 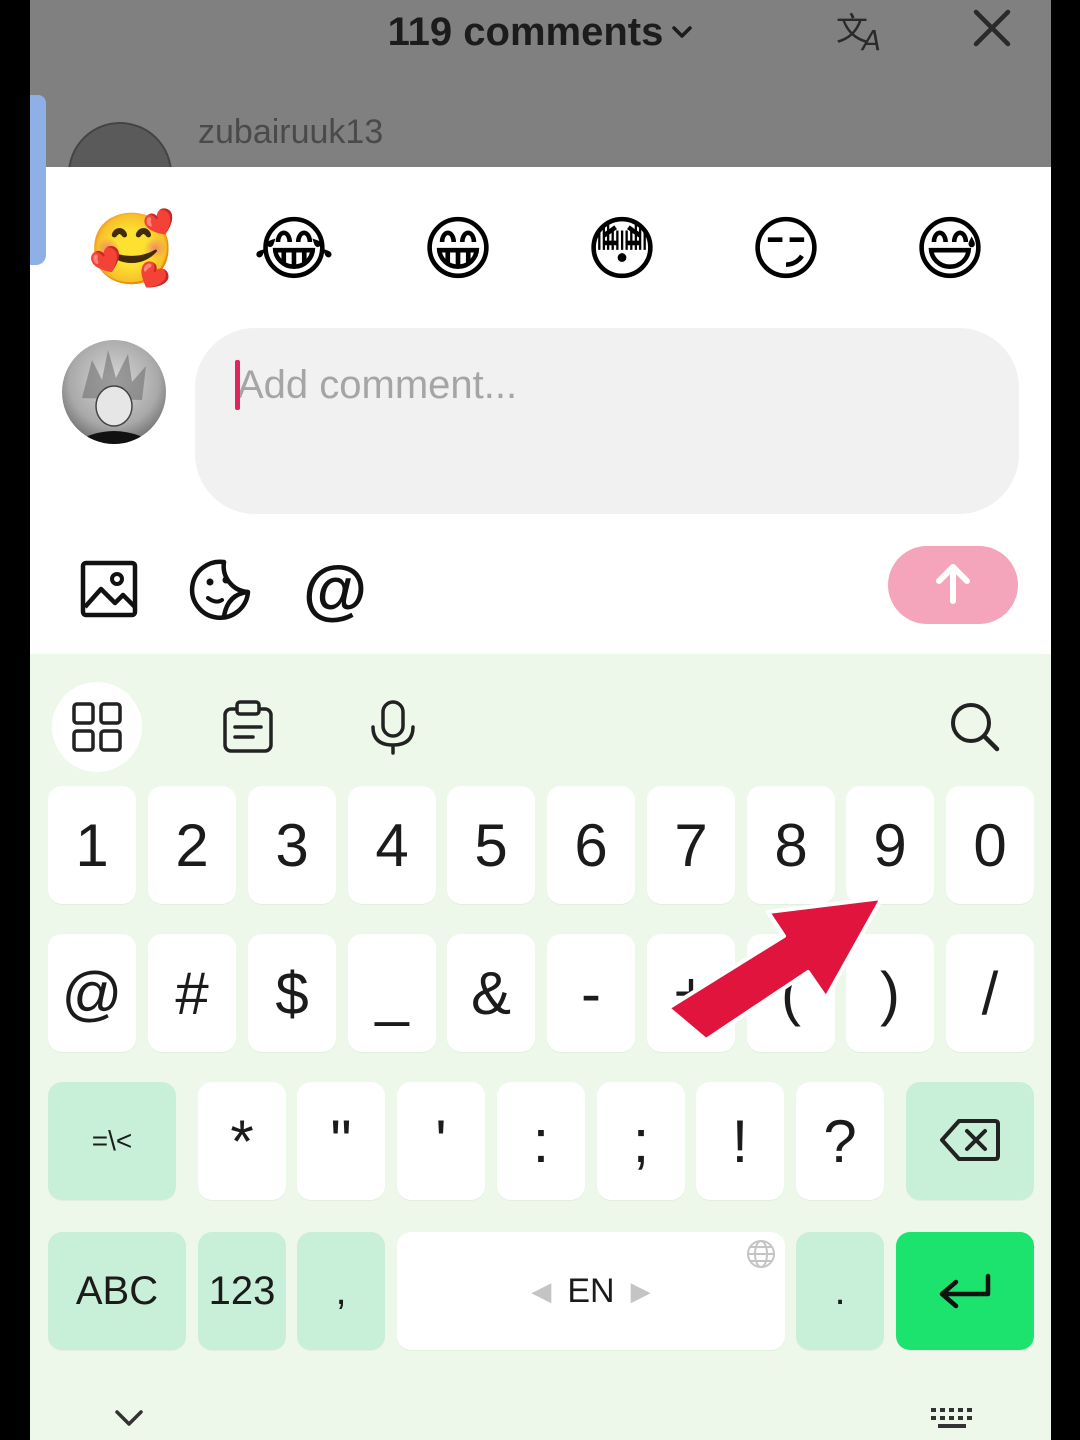 What do you see at coordinates (392, 993) in the screenshot?
I see `key-underscore: _` at bounding box center [392, 993].